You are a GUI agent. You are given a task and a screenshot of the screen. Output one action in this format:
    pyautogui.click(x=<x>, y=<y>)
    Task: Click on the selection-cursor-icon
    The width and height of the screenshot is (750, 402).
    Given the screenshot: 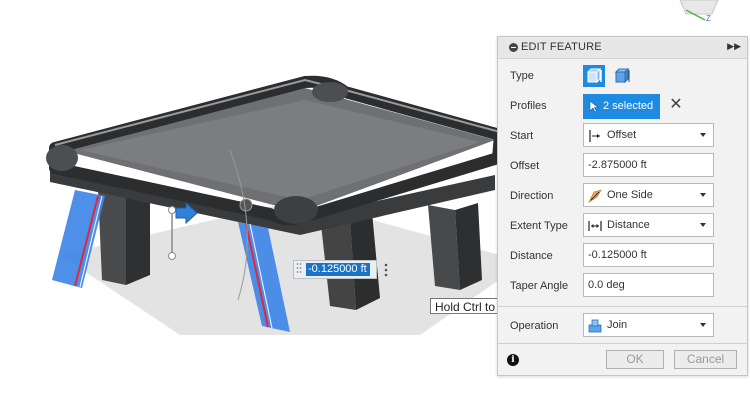 What is the action you would take?
    pyautogui.click(x=594, y=106)
    